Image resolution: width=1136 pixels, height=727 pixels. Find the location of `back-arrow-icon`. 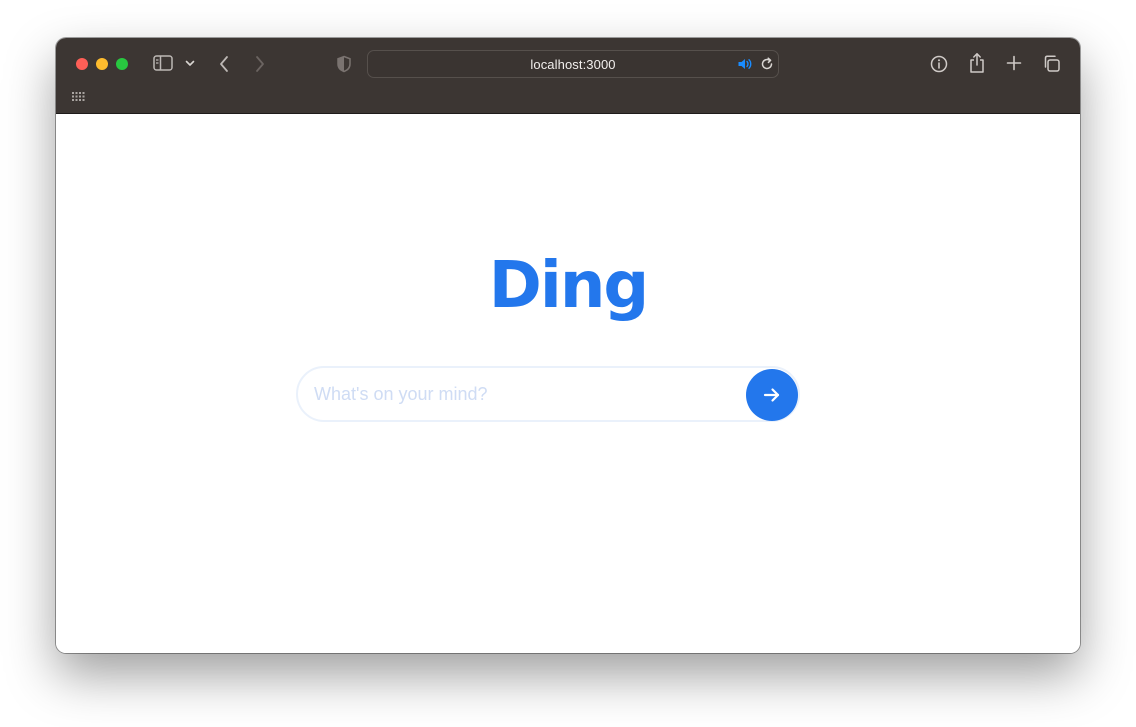

back-arrow-icon is located at coordinates (224, 64).